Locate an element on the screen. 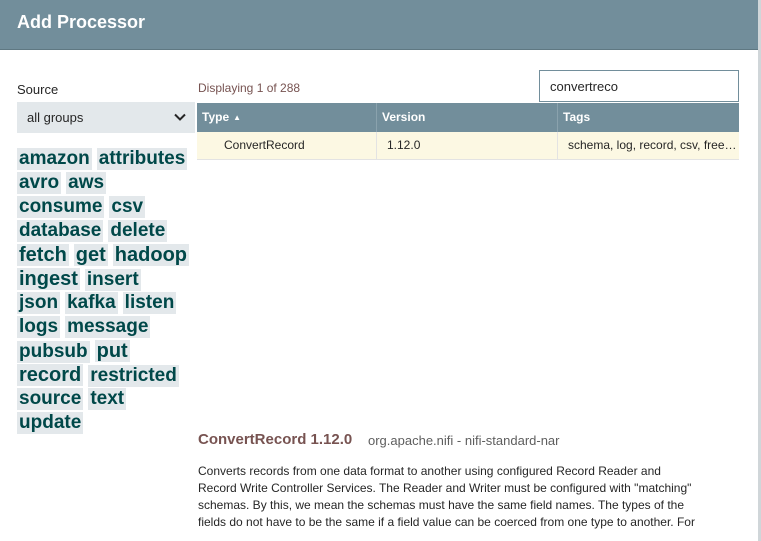 This screenshot has height=541, width=761. tag-cloud-row: database delete is located at coordinates (107, 232).